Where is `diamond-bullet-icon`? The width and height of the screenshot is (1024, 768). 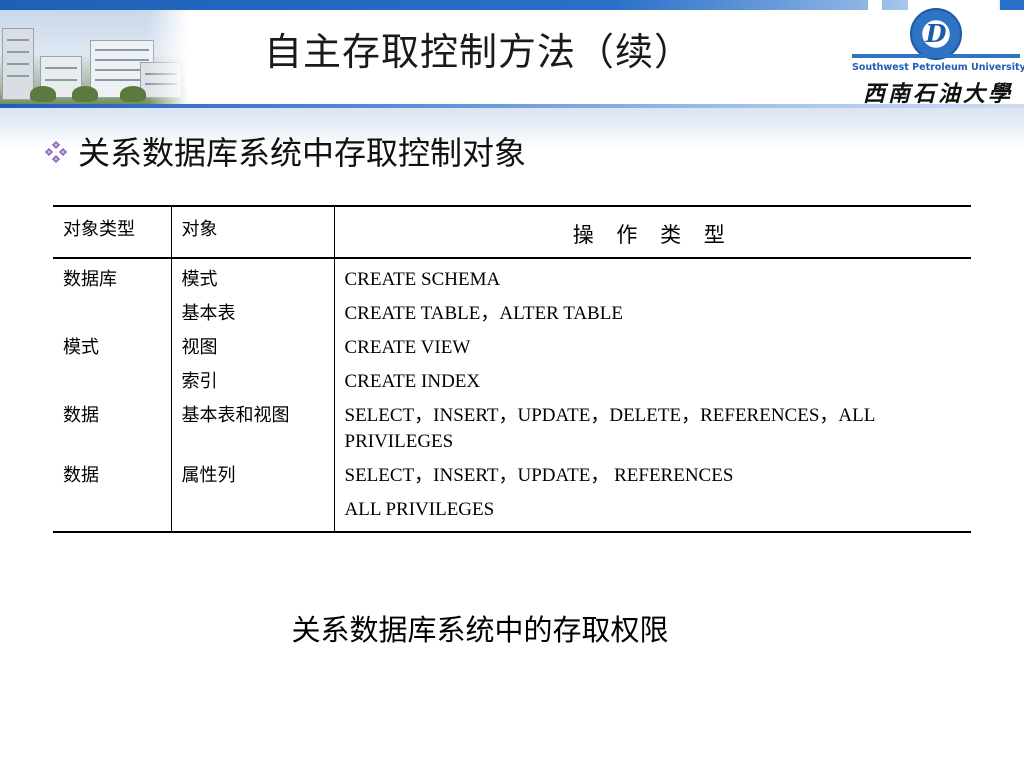 diamond-bullet-icon is located at coordinates (56, 152).